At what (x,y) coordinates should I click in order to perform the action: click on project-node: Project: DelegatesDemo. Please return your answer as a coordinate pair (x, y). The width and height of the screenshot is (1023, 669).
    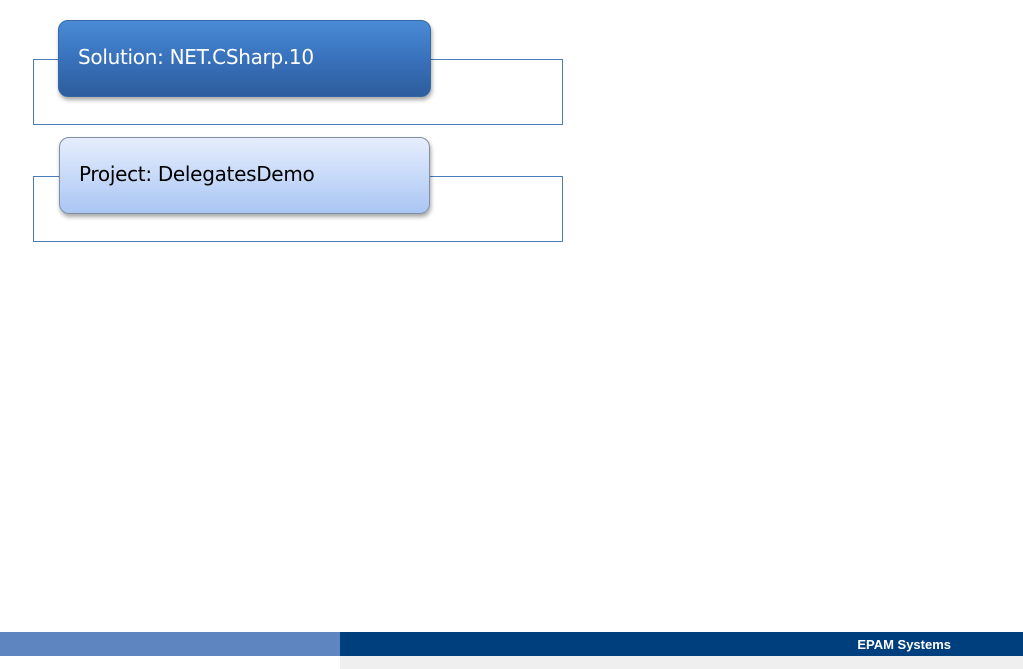
    Looking at the image, I should click on (244, 175).